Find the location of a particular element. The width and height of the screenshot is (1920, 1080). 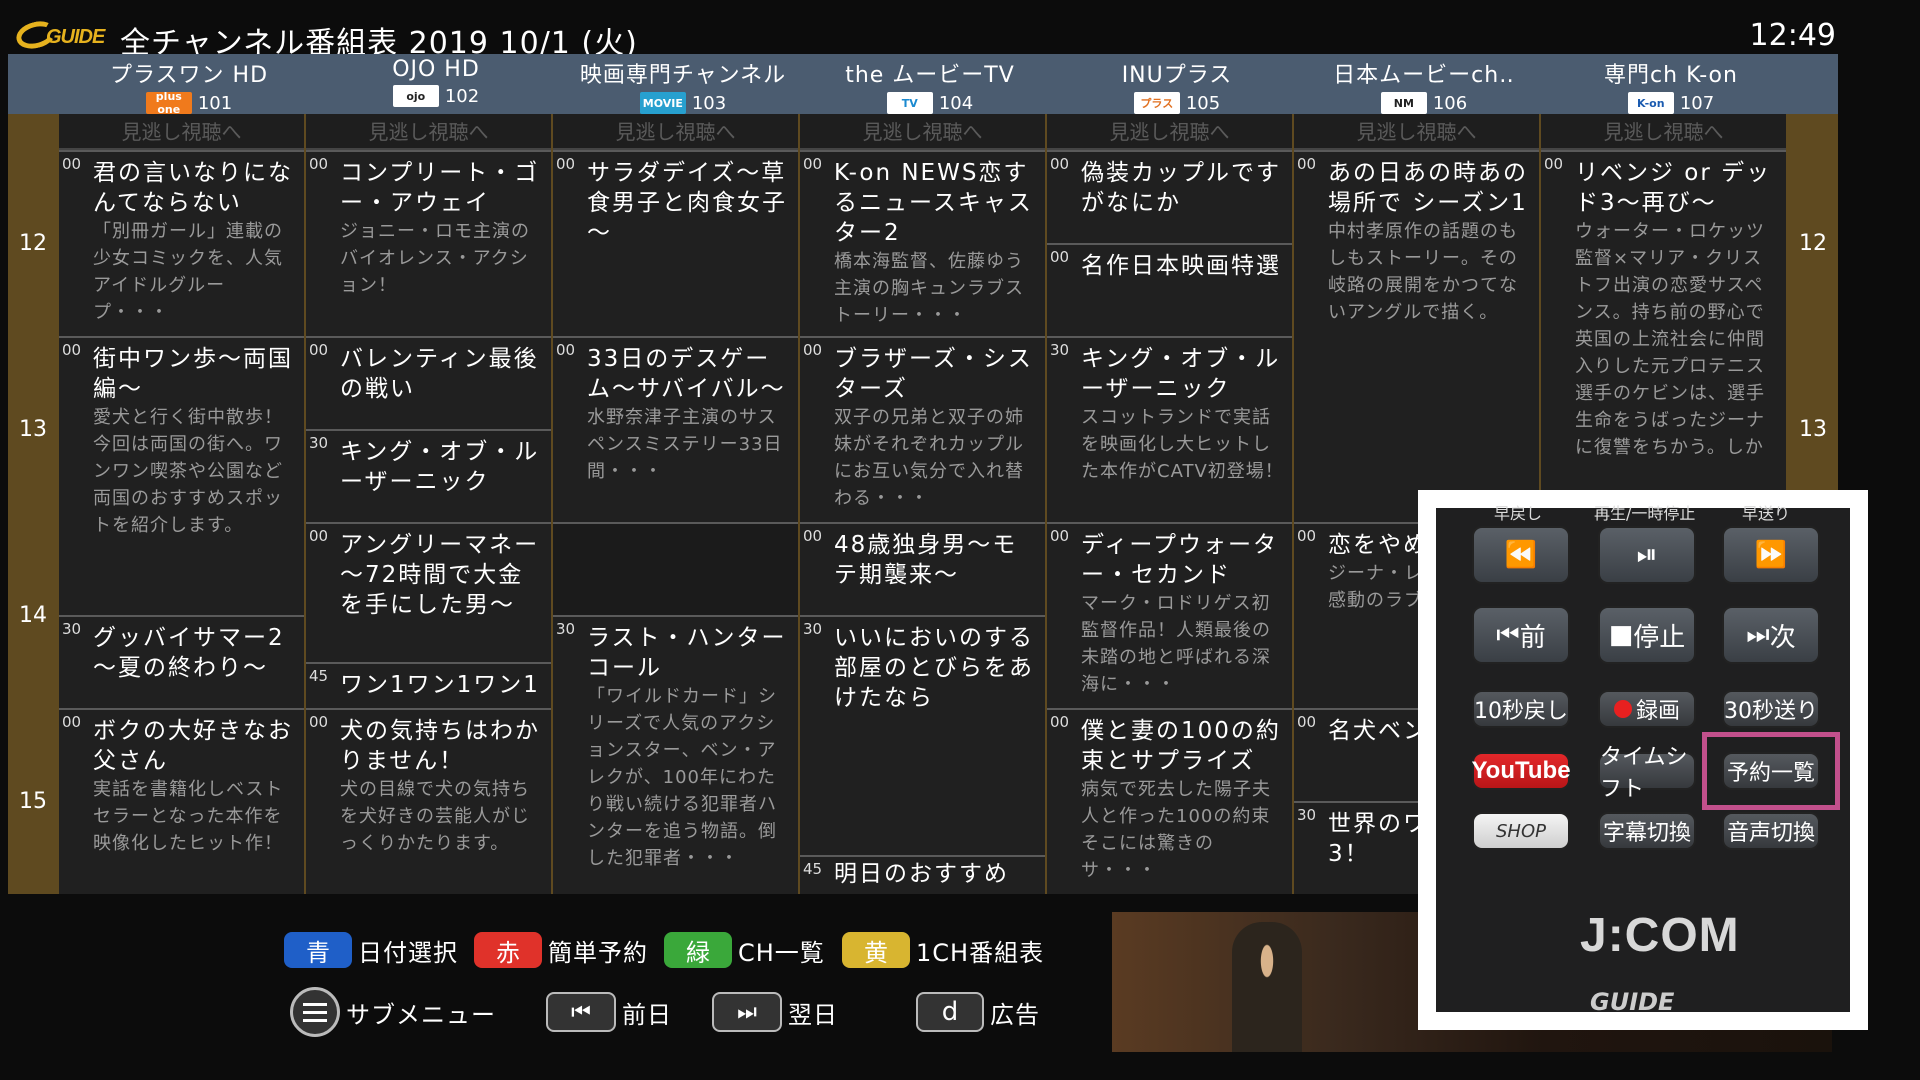

channel-106: 日本ムービーch‥ NM 106 is located at coordinates (1424, 84).